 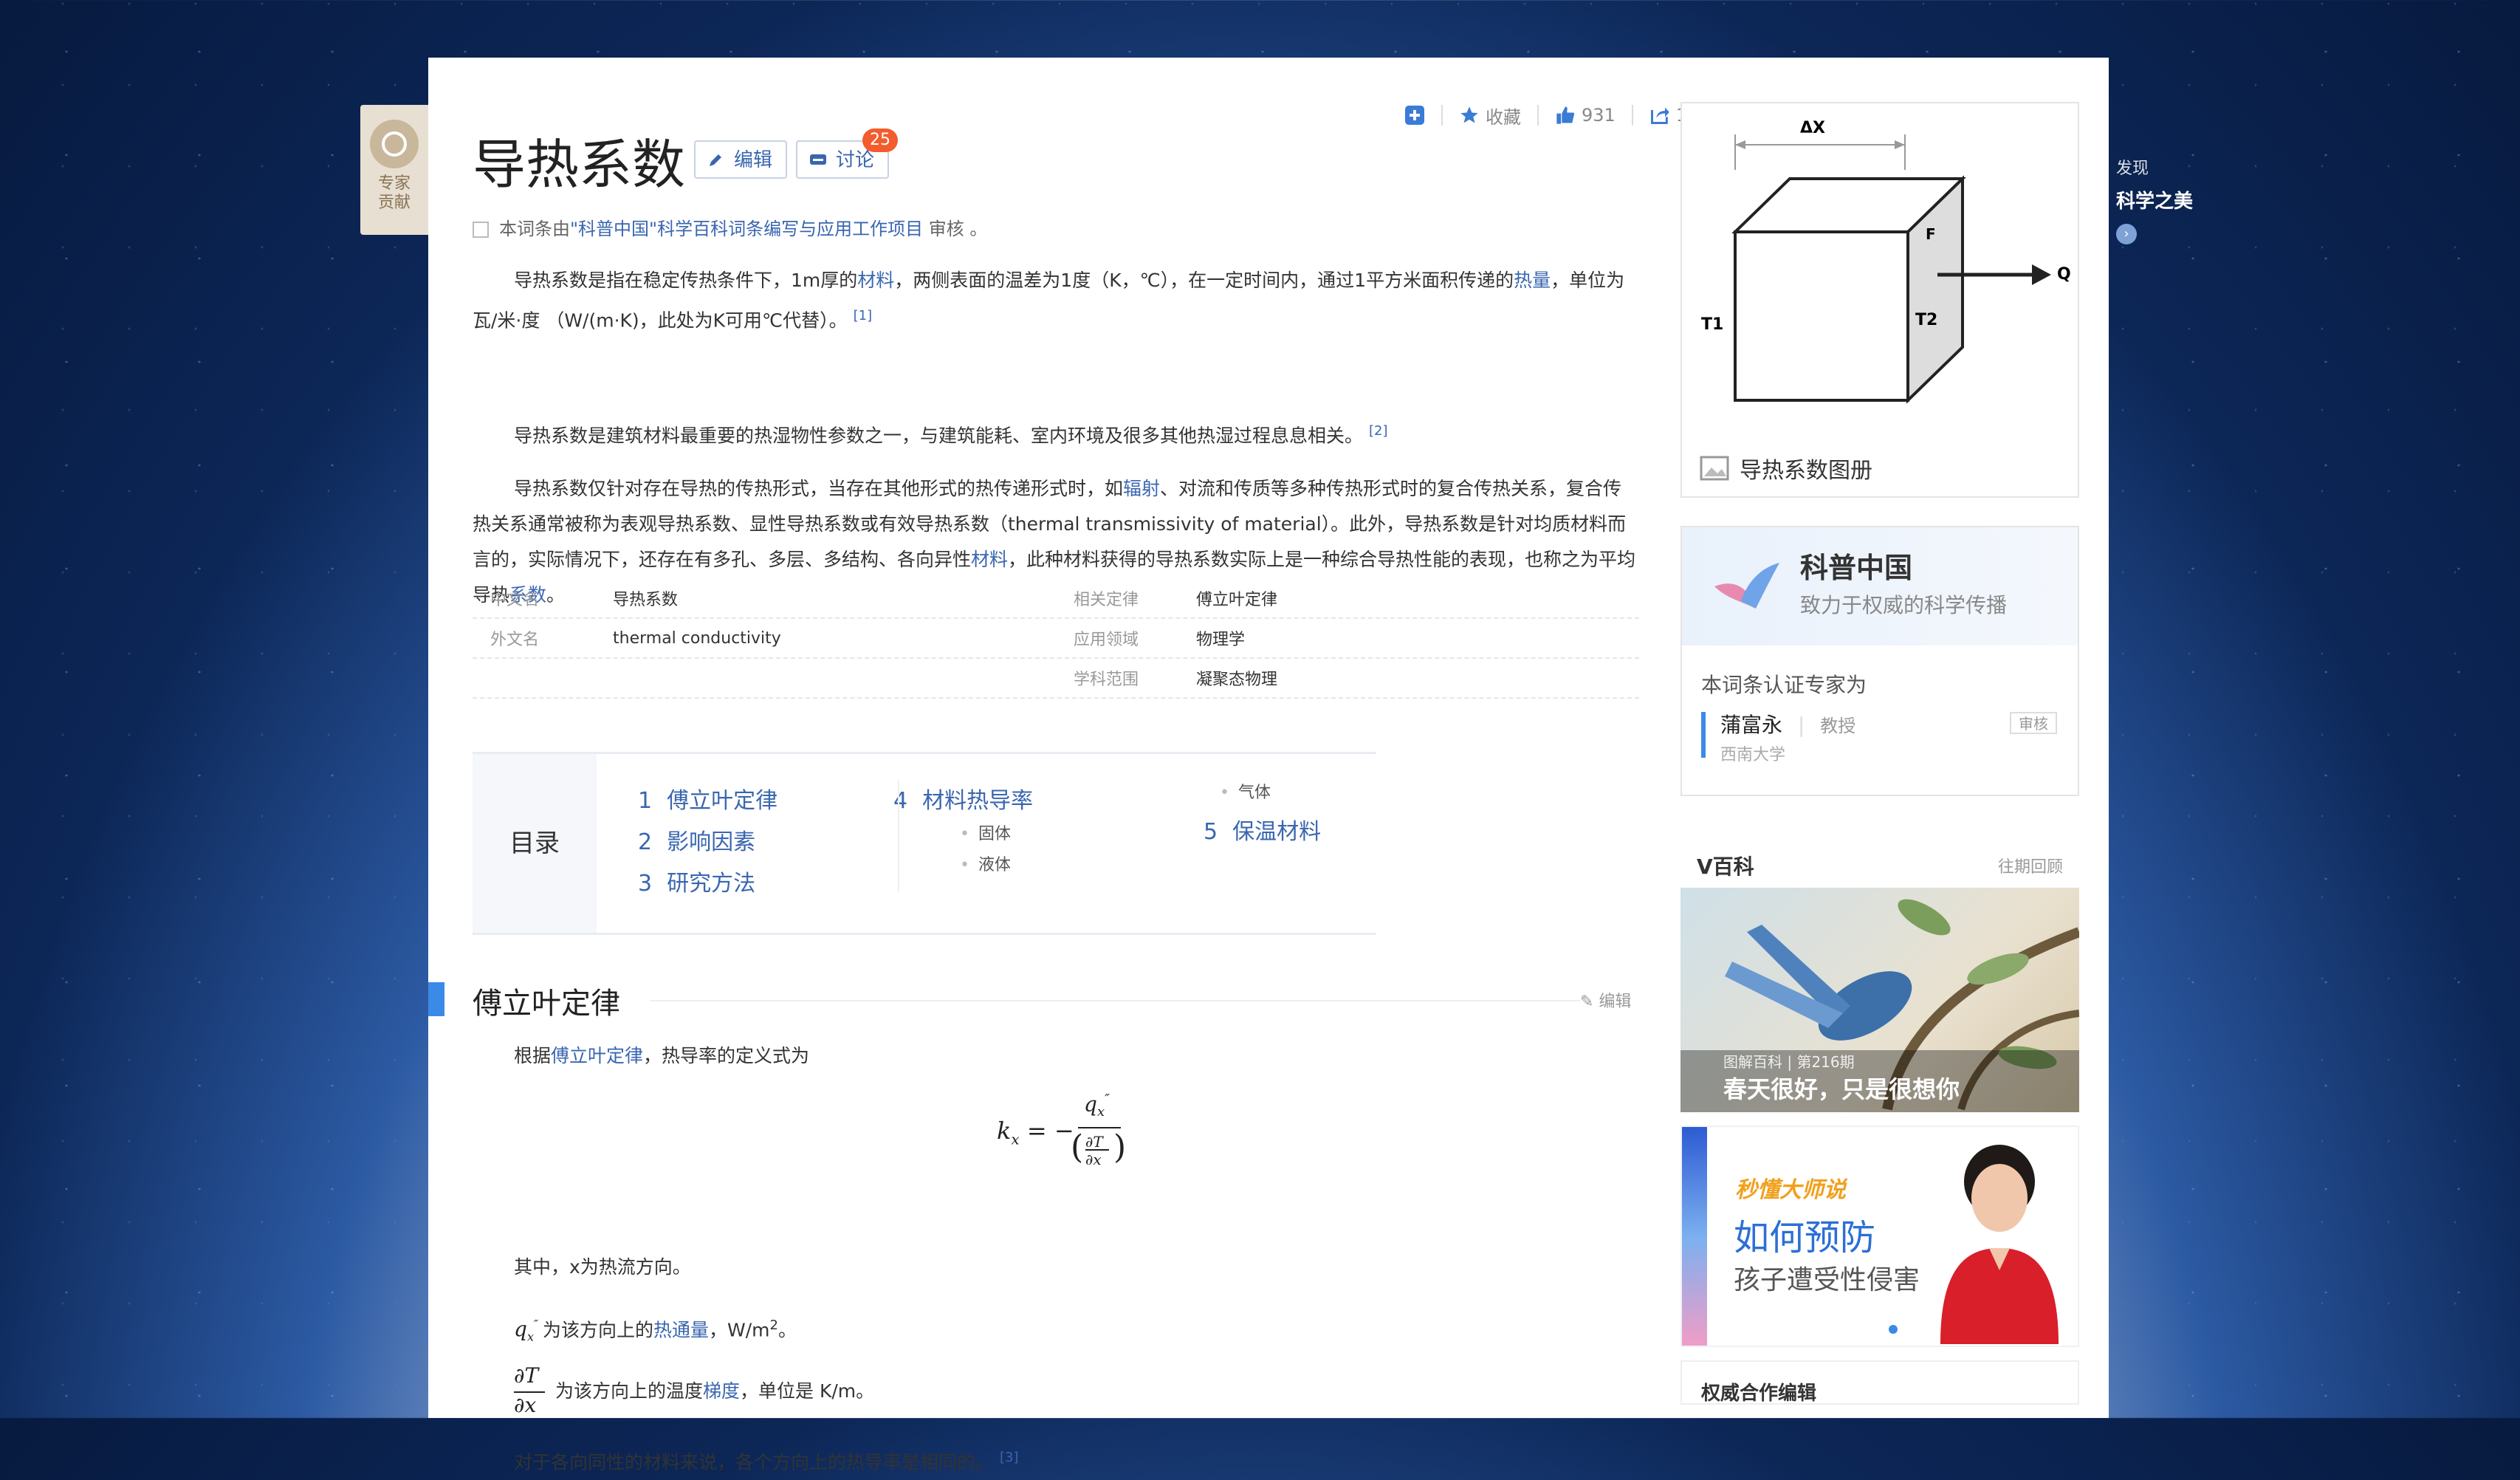 I want to click on link-radiation: 辐射, so click(x=1141, y=488).